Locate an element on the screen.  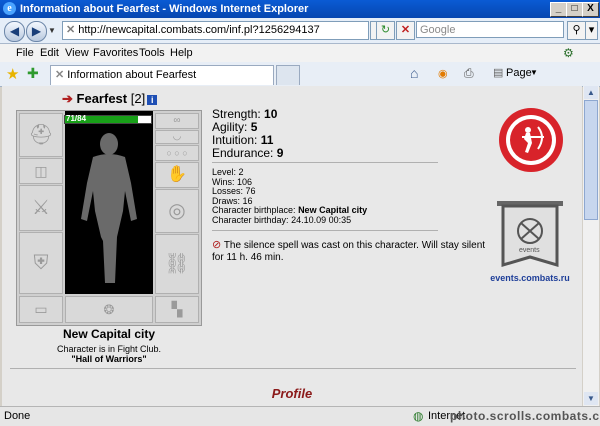
menu-file: File is located at coordinates (25, 53).